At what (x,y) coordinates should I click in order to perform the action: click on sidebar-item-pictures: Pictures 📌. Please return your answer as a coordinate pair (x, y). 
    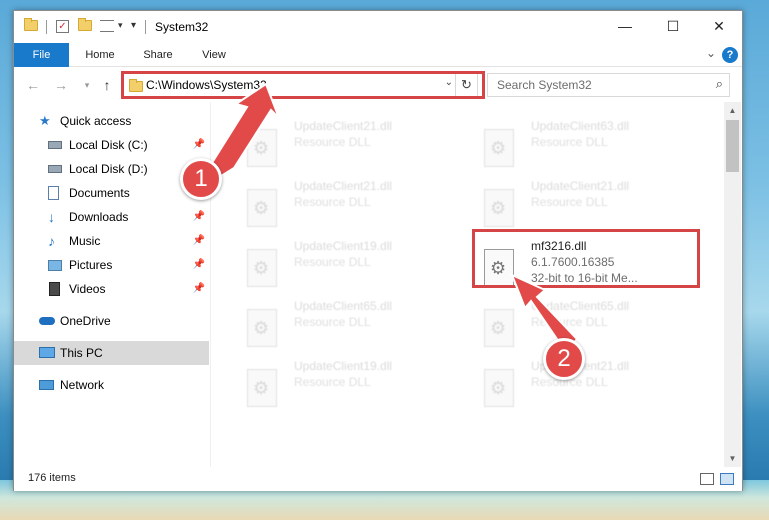
    Looking at the image, I should click on (111, 265).